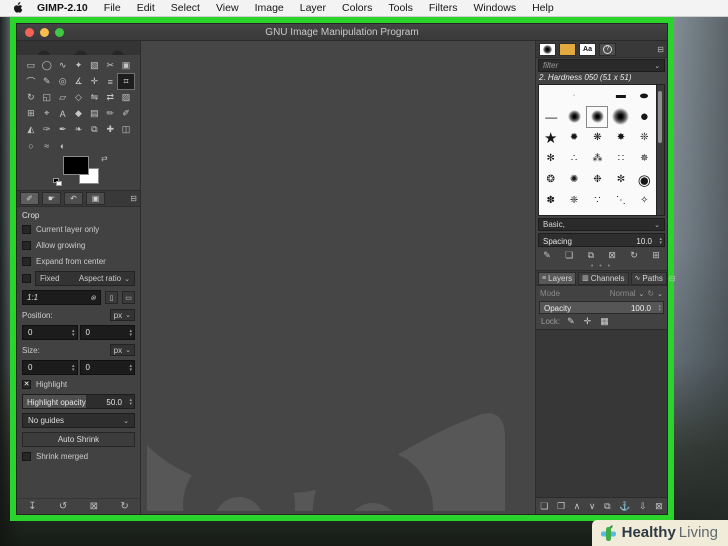  What do you see at coordinates (47, 81) in the screenshot?
I see `tool-color-picker: ✎` at bounding box center [47, 81].